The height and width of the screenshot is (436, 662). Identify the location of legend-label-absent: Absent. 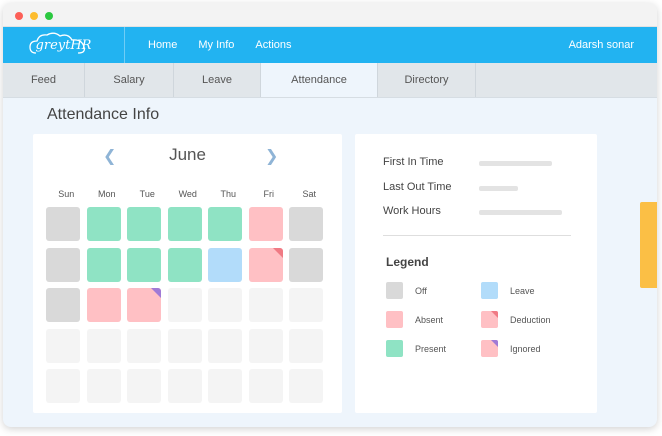
(429, 319).